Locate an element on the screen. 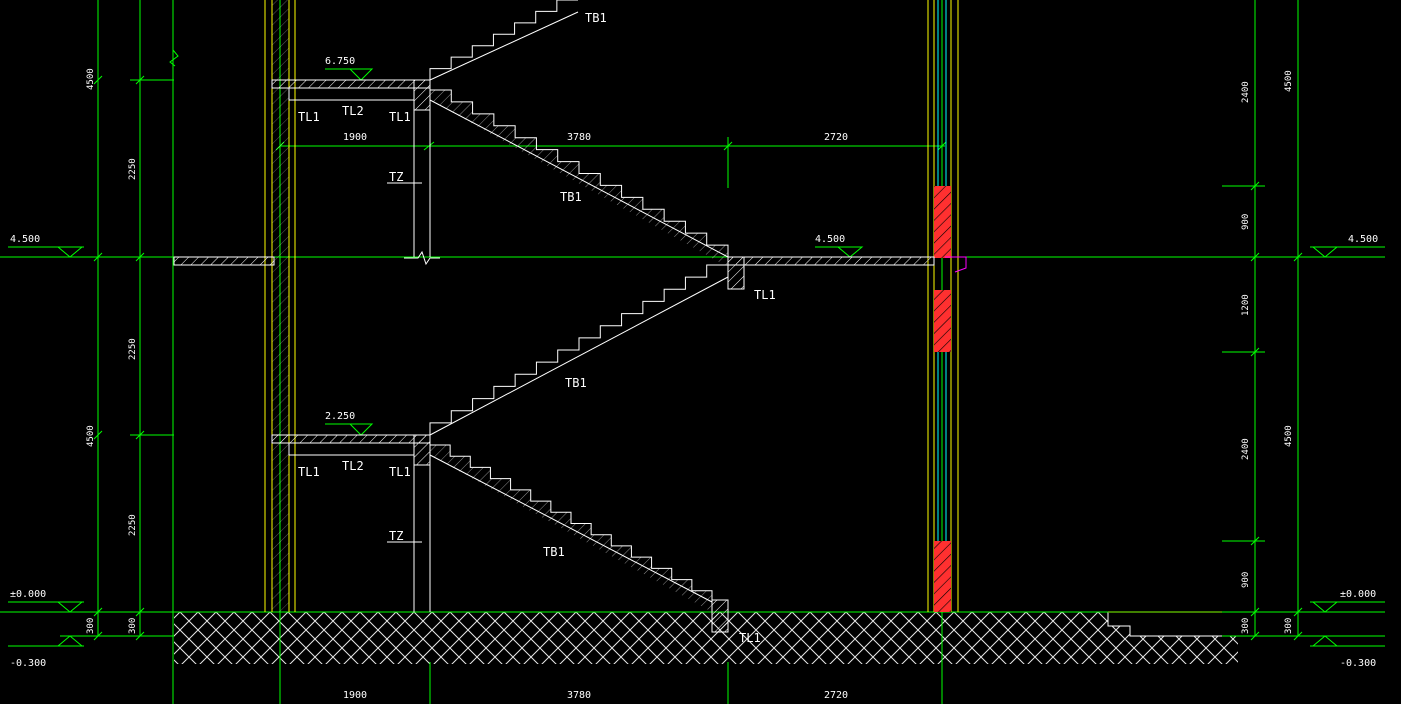 Image resolution: width=1401 pixels, height=704 pixels. dim-bottom-1900: 1900 is located at coordinates (355, 695).